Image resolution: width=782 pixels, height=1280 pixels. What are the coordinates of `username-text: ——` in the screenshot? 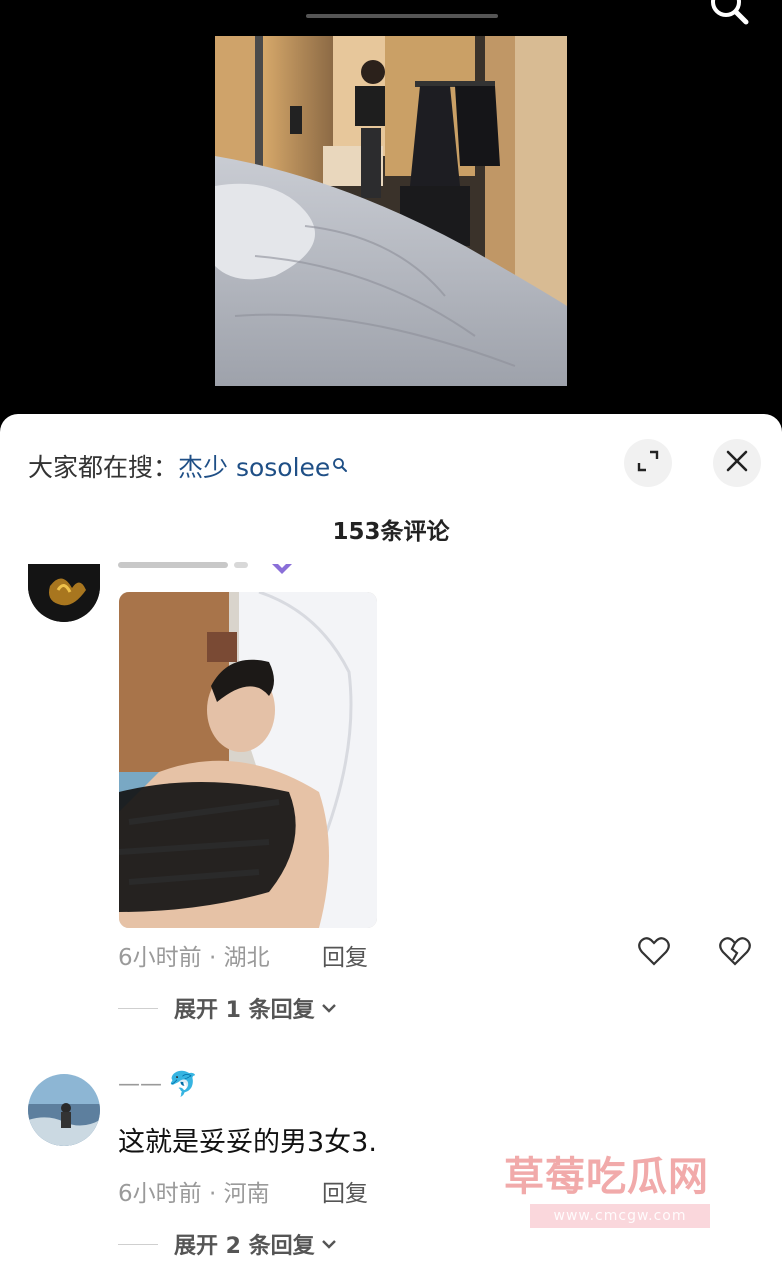 It's located at (140, 1084).